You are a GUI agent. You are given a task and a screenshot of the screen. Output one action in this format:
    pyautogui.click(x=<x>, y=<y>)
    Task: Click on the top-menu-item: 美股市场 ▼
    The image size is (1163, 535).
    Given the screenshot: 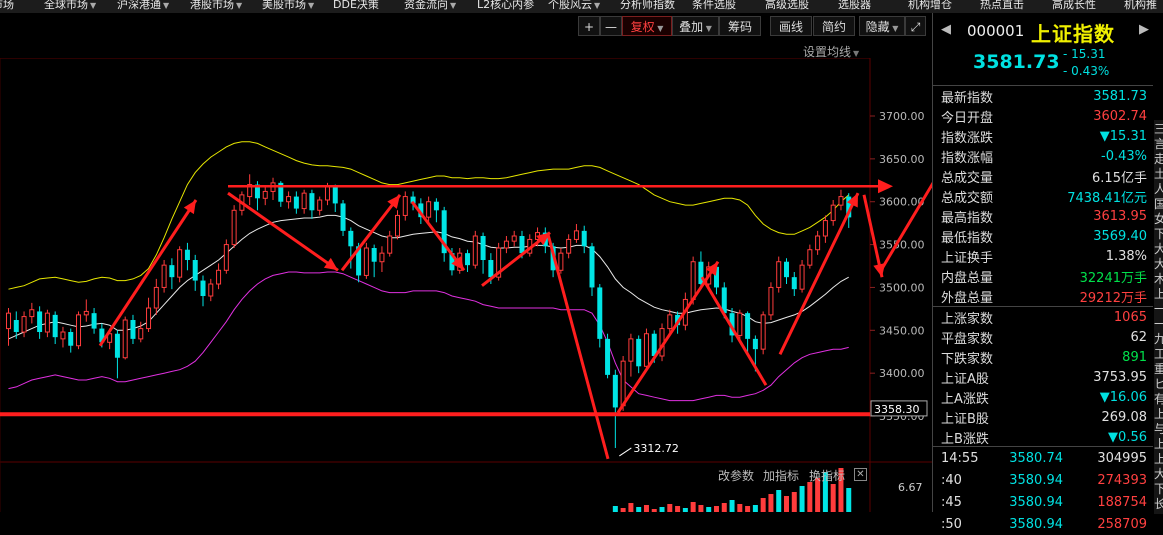 What is the action you would take?
    pyautogui.click(x=288, y=6)
    